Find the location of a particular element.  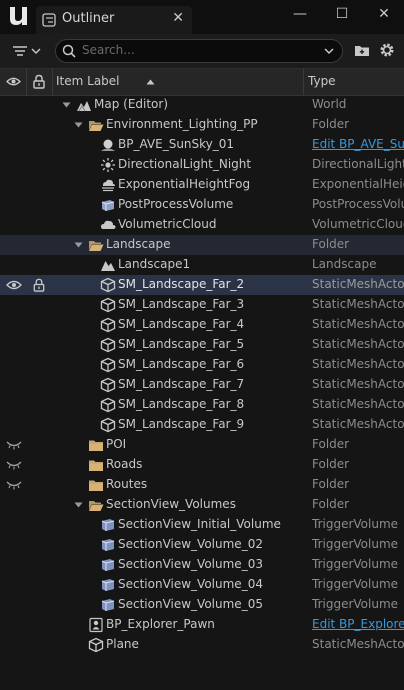

landscape-icon is located at coordinates (108, 266).